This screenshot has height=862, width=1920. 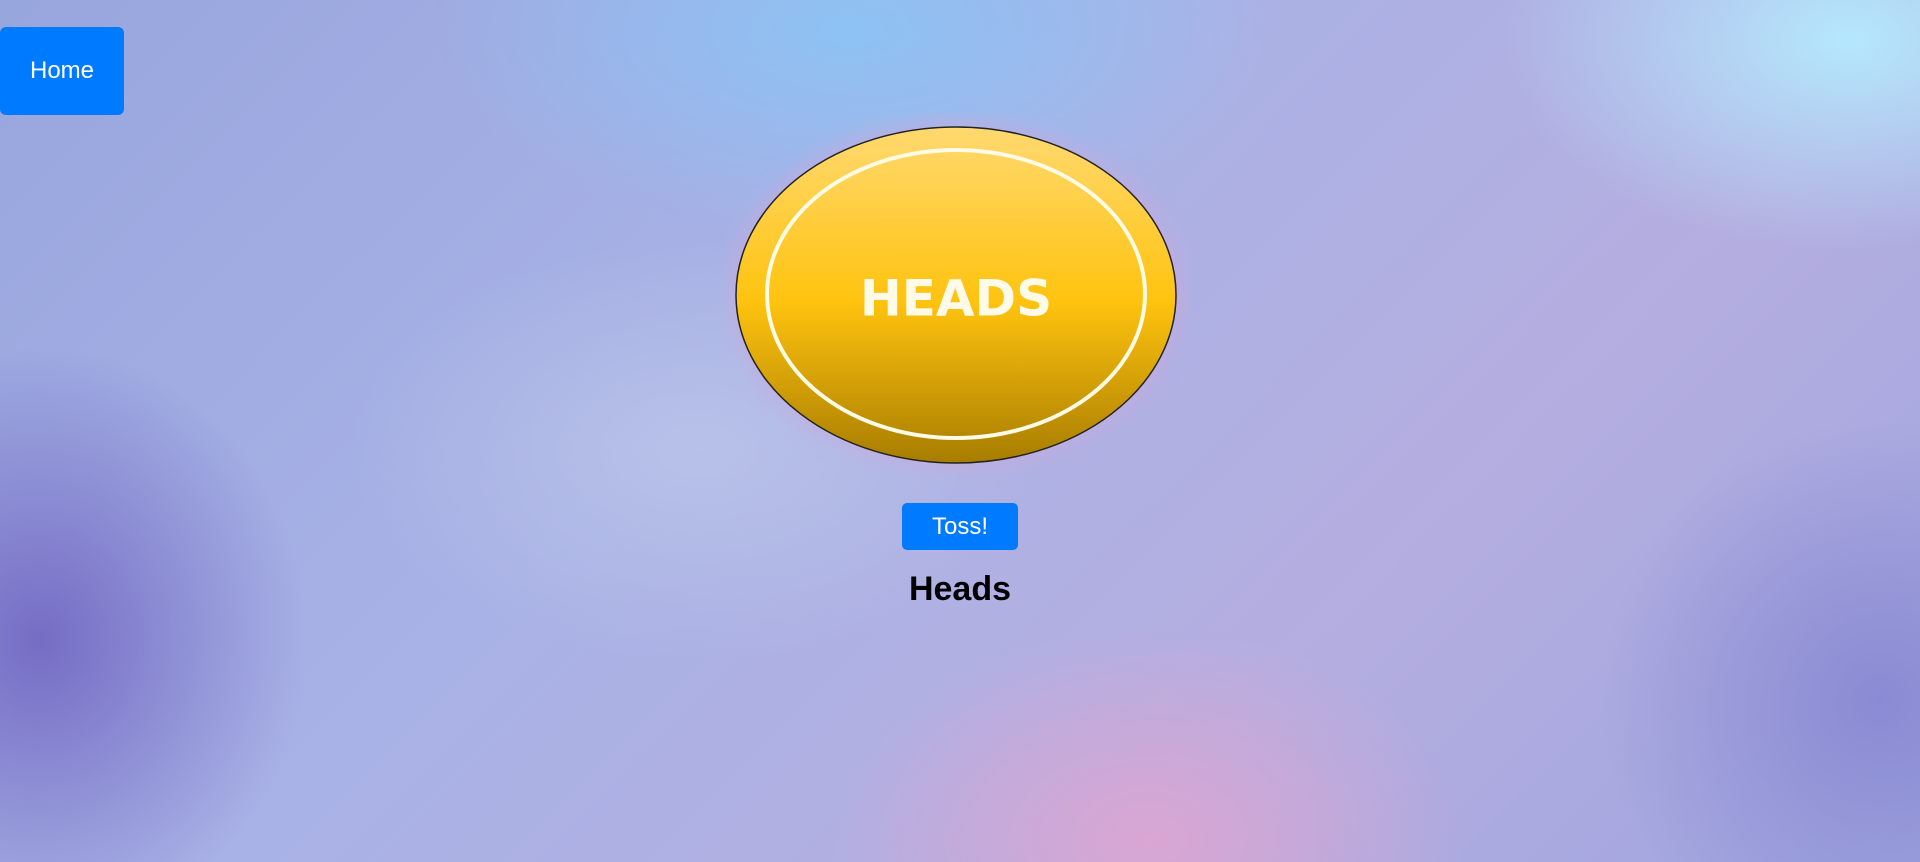 I want to click on coin-heads-icon: HEADS, so click(x=956, y=295).